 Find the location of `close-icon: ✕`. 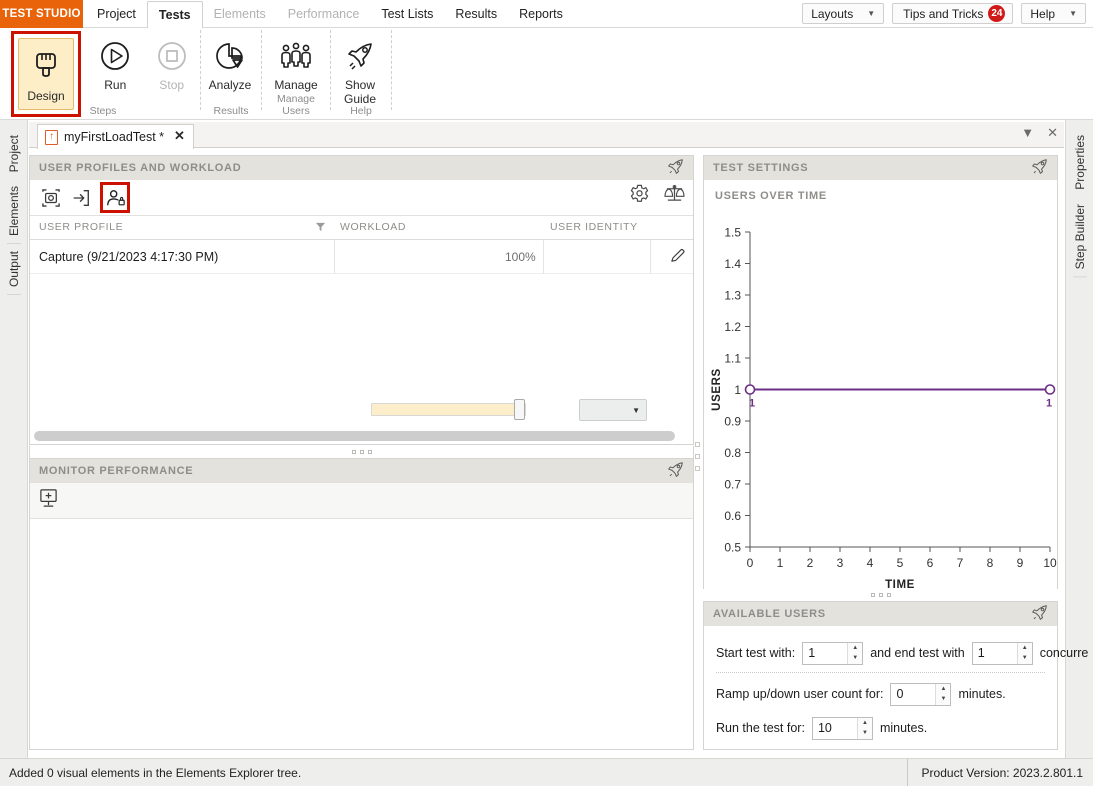

close-icon: ✕ is located at coordinates (178, 137).